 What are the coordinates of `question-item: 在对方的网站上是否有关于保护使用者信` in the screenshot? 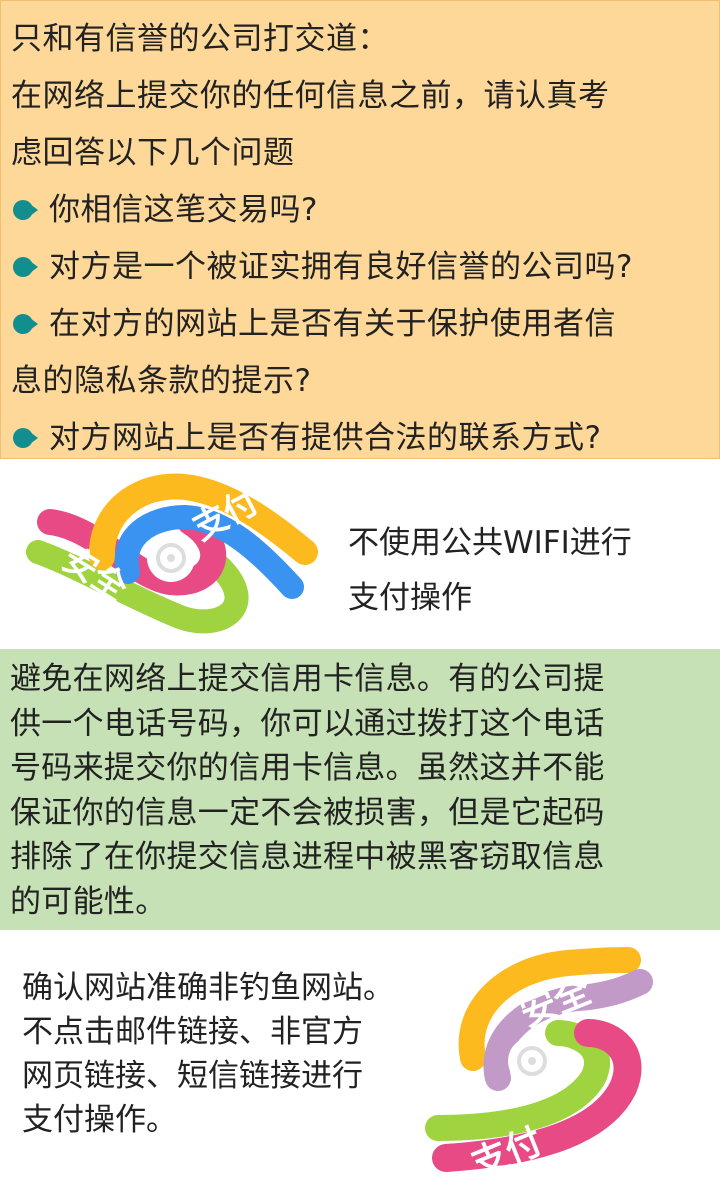 It's located at (365, 324).